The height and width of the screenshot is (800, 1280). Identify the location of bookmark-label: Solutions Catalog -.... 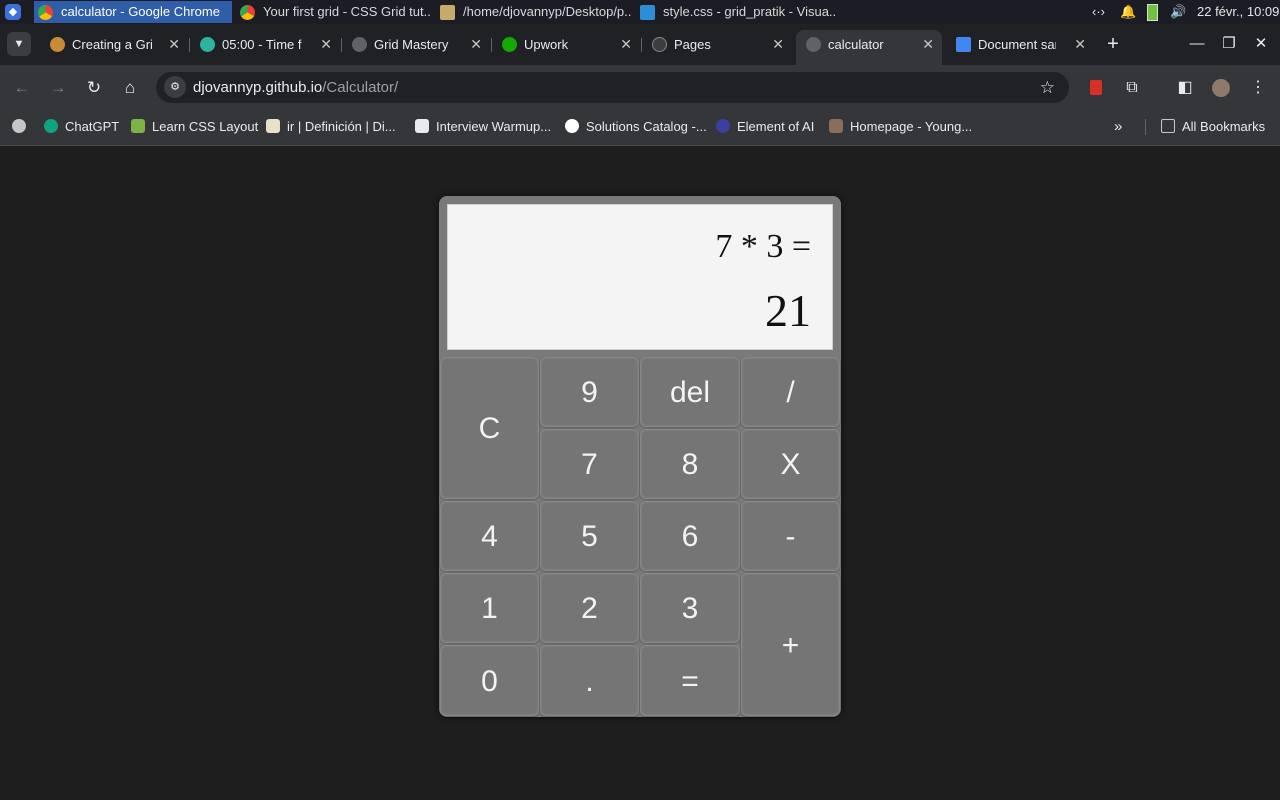
(646, 126).